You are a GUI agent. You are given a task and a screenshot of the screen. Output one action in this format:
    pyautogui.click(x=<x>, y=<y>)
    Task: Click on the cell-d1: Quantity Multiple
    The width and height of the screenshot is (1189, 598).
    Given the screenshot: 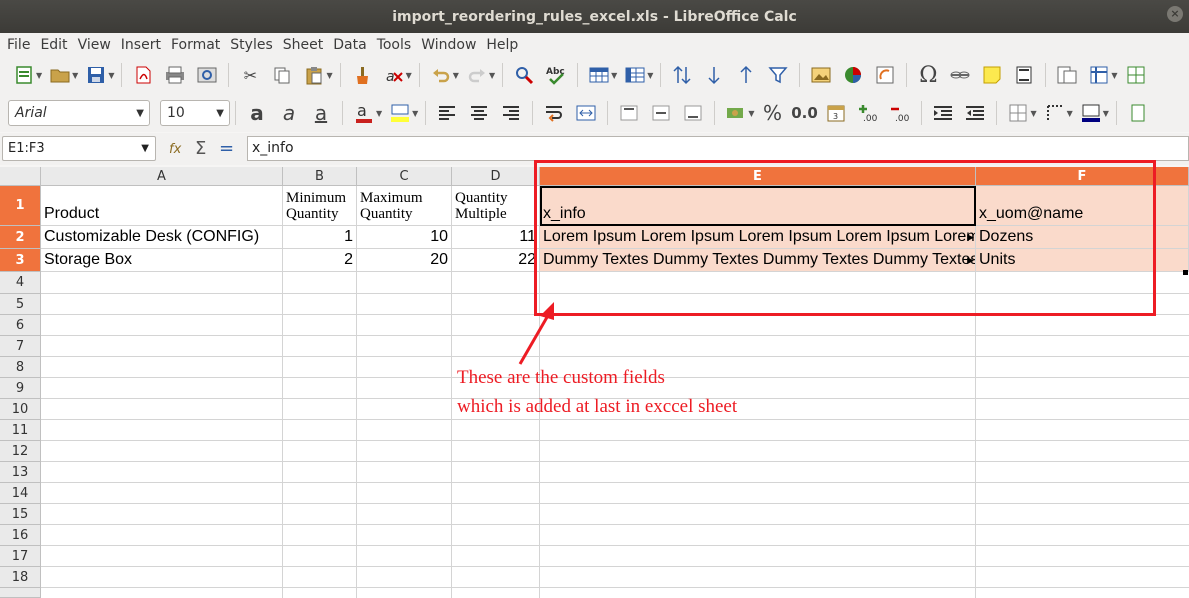 What is the action you would take?
    pyautogui.click(x=496, y=206)
    